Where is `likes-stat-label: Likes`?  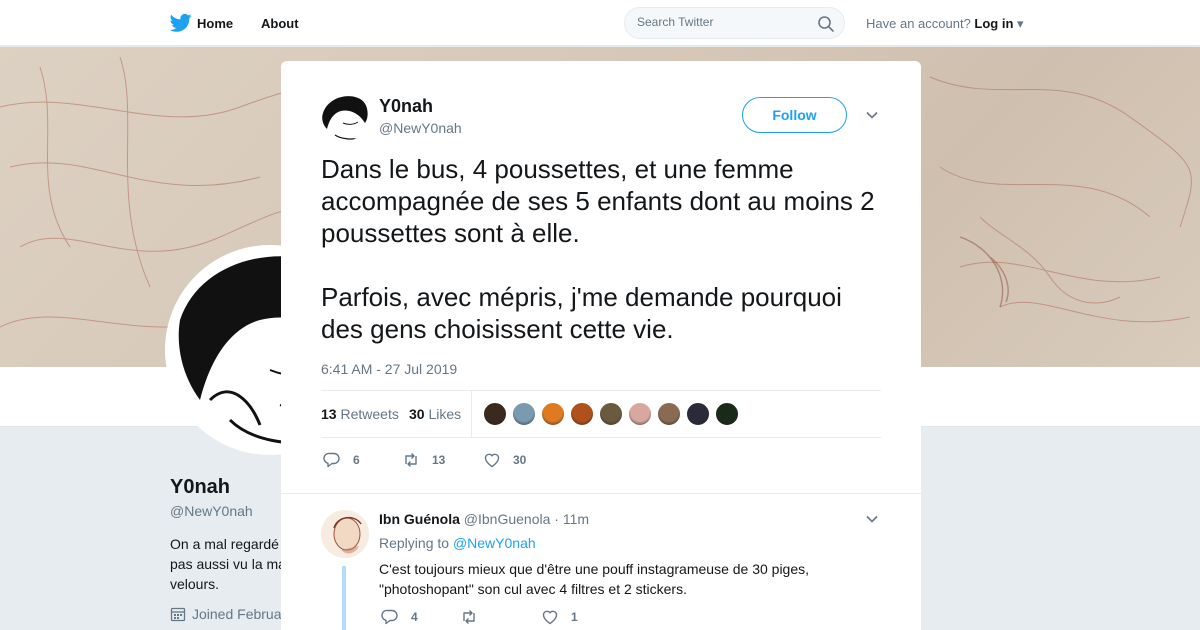 likes-stat-label: Likes is located at coordinates (445, 414).